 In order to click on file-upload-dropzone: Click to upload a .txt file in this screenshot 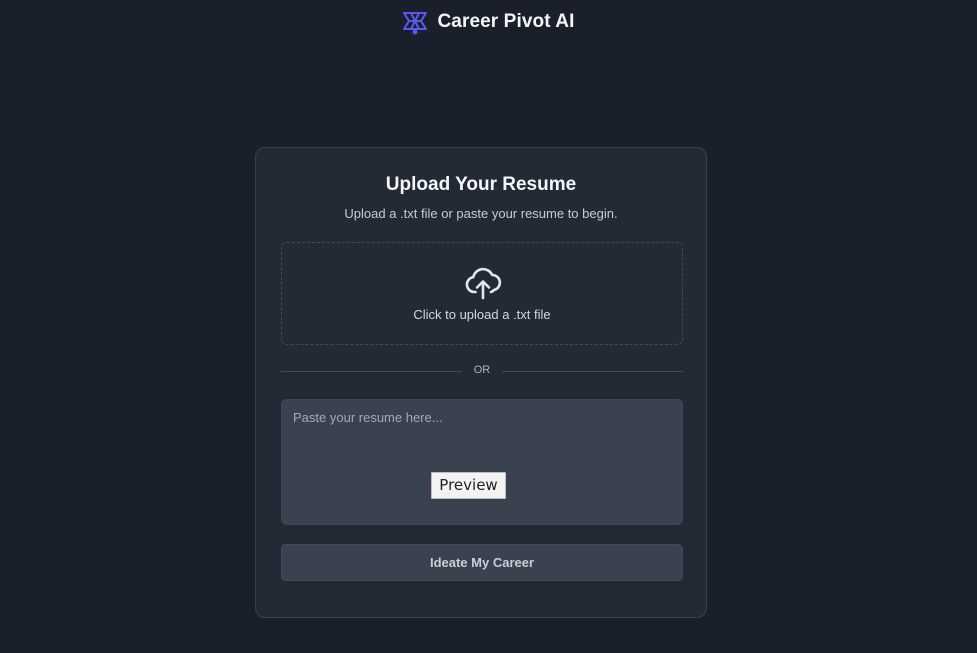, I will do `click(482, 293)`.